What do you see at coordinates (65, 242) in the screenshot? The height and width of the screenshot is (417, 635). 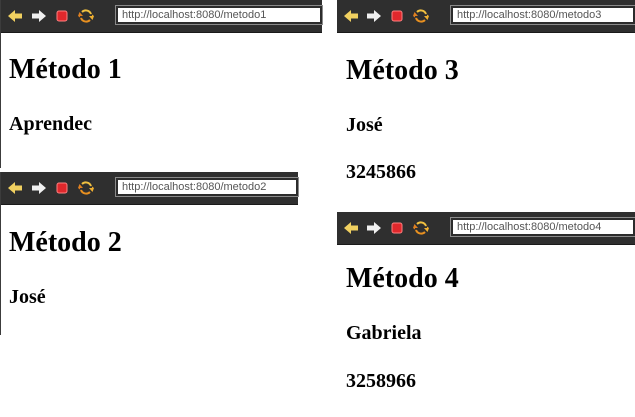 I see `page-title: Método 2` at bounding box center [65, 242].